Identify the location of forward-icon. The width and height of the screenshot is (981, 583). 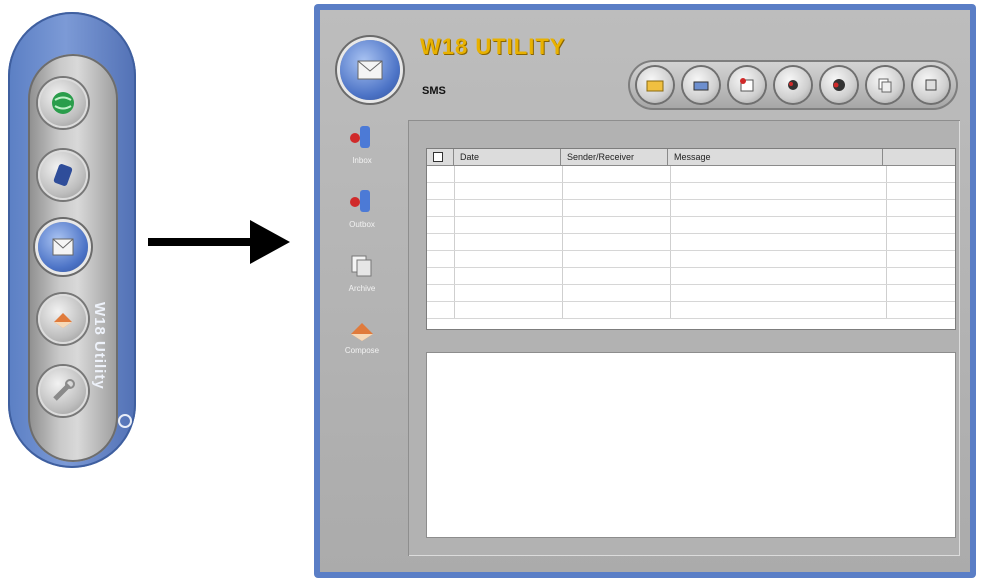
(839, 85).